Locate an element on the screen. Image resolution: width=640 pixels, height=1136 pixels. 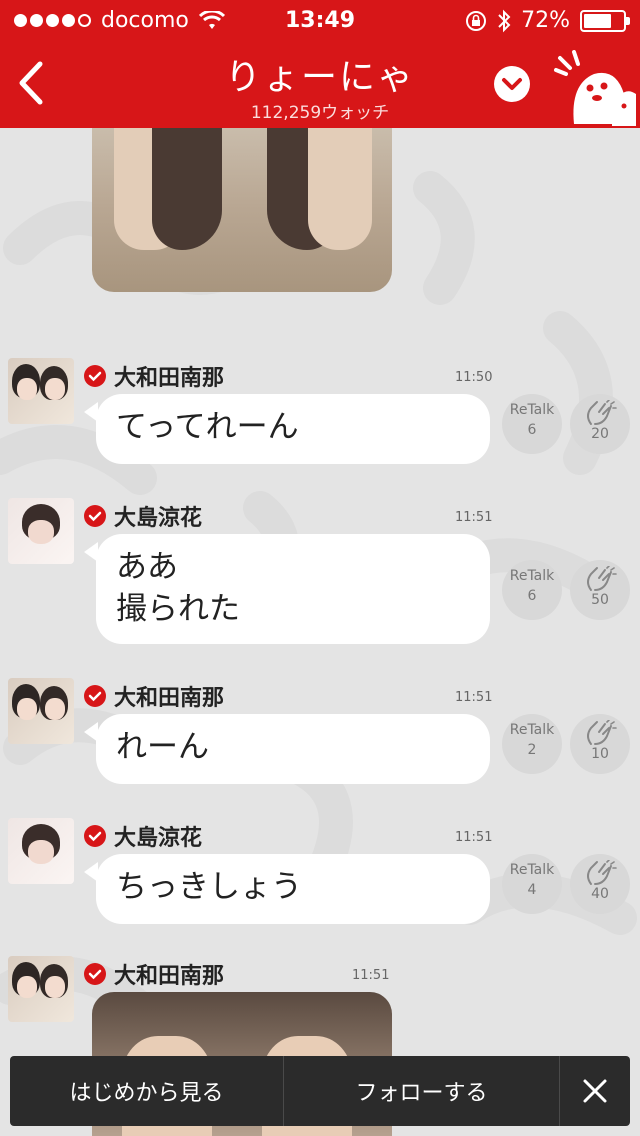
clap-button: 20 is located at coordinates (600, 424).